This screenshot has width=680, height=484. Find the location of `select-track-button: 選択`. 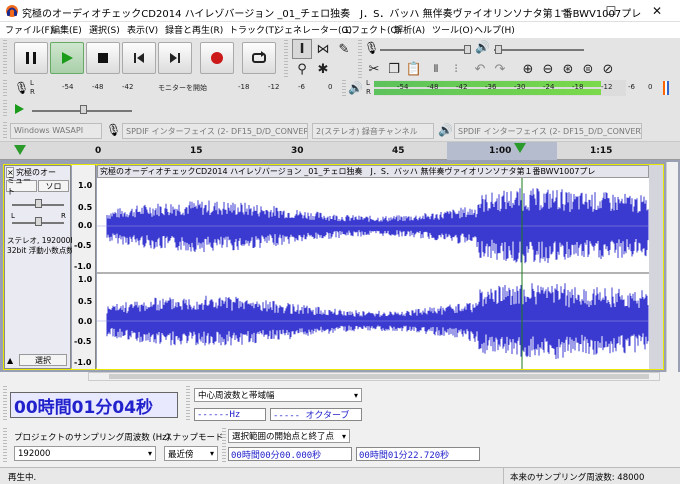

select-track-button: 選択 is located at coordinates (43, 360).